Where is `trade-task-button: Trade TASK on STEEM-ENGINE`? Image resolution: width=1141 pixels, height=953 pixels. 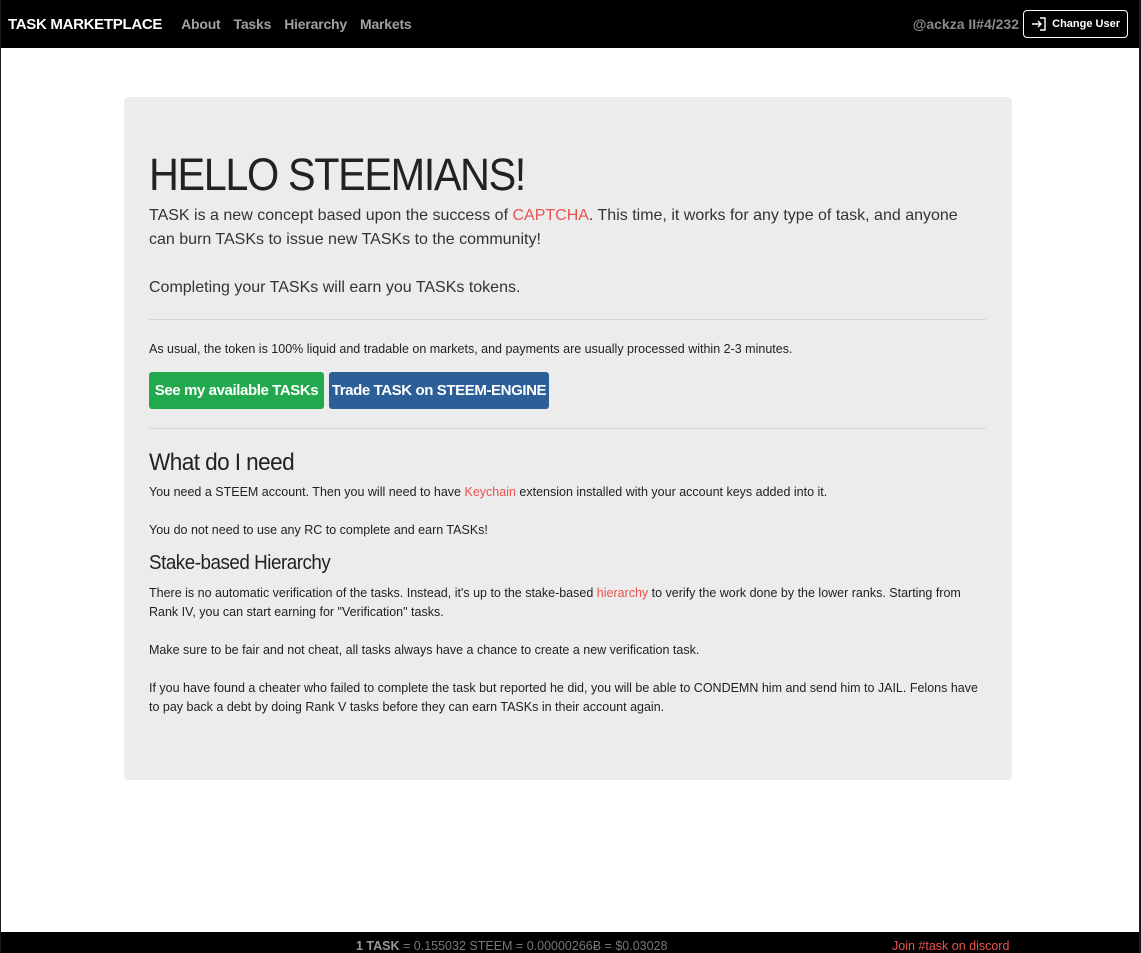
trade-task-button: Trade TASK on STEEM-ENGINE is located at coordinates (439, 390).